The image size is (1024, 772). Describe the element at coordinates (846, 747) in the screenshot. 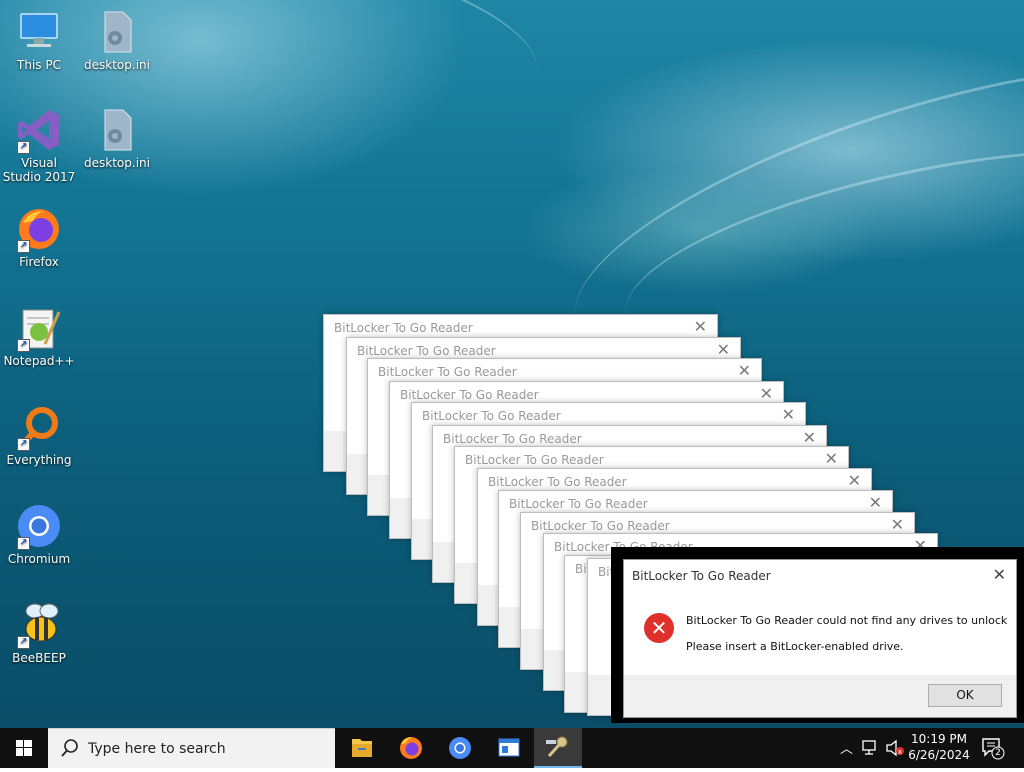

I see `chevron-up-icon: ︿` at that location.